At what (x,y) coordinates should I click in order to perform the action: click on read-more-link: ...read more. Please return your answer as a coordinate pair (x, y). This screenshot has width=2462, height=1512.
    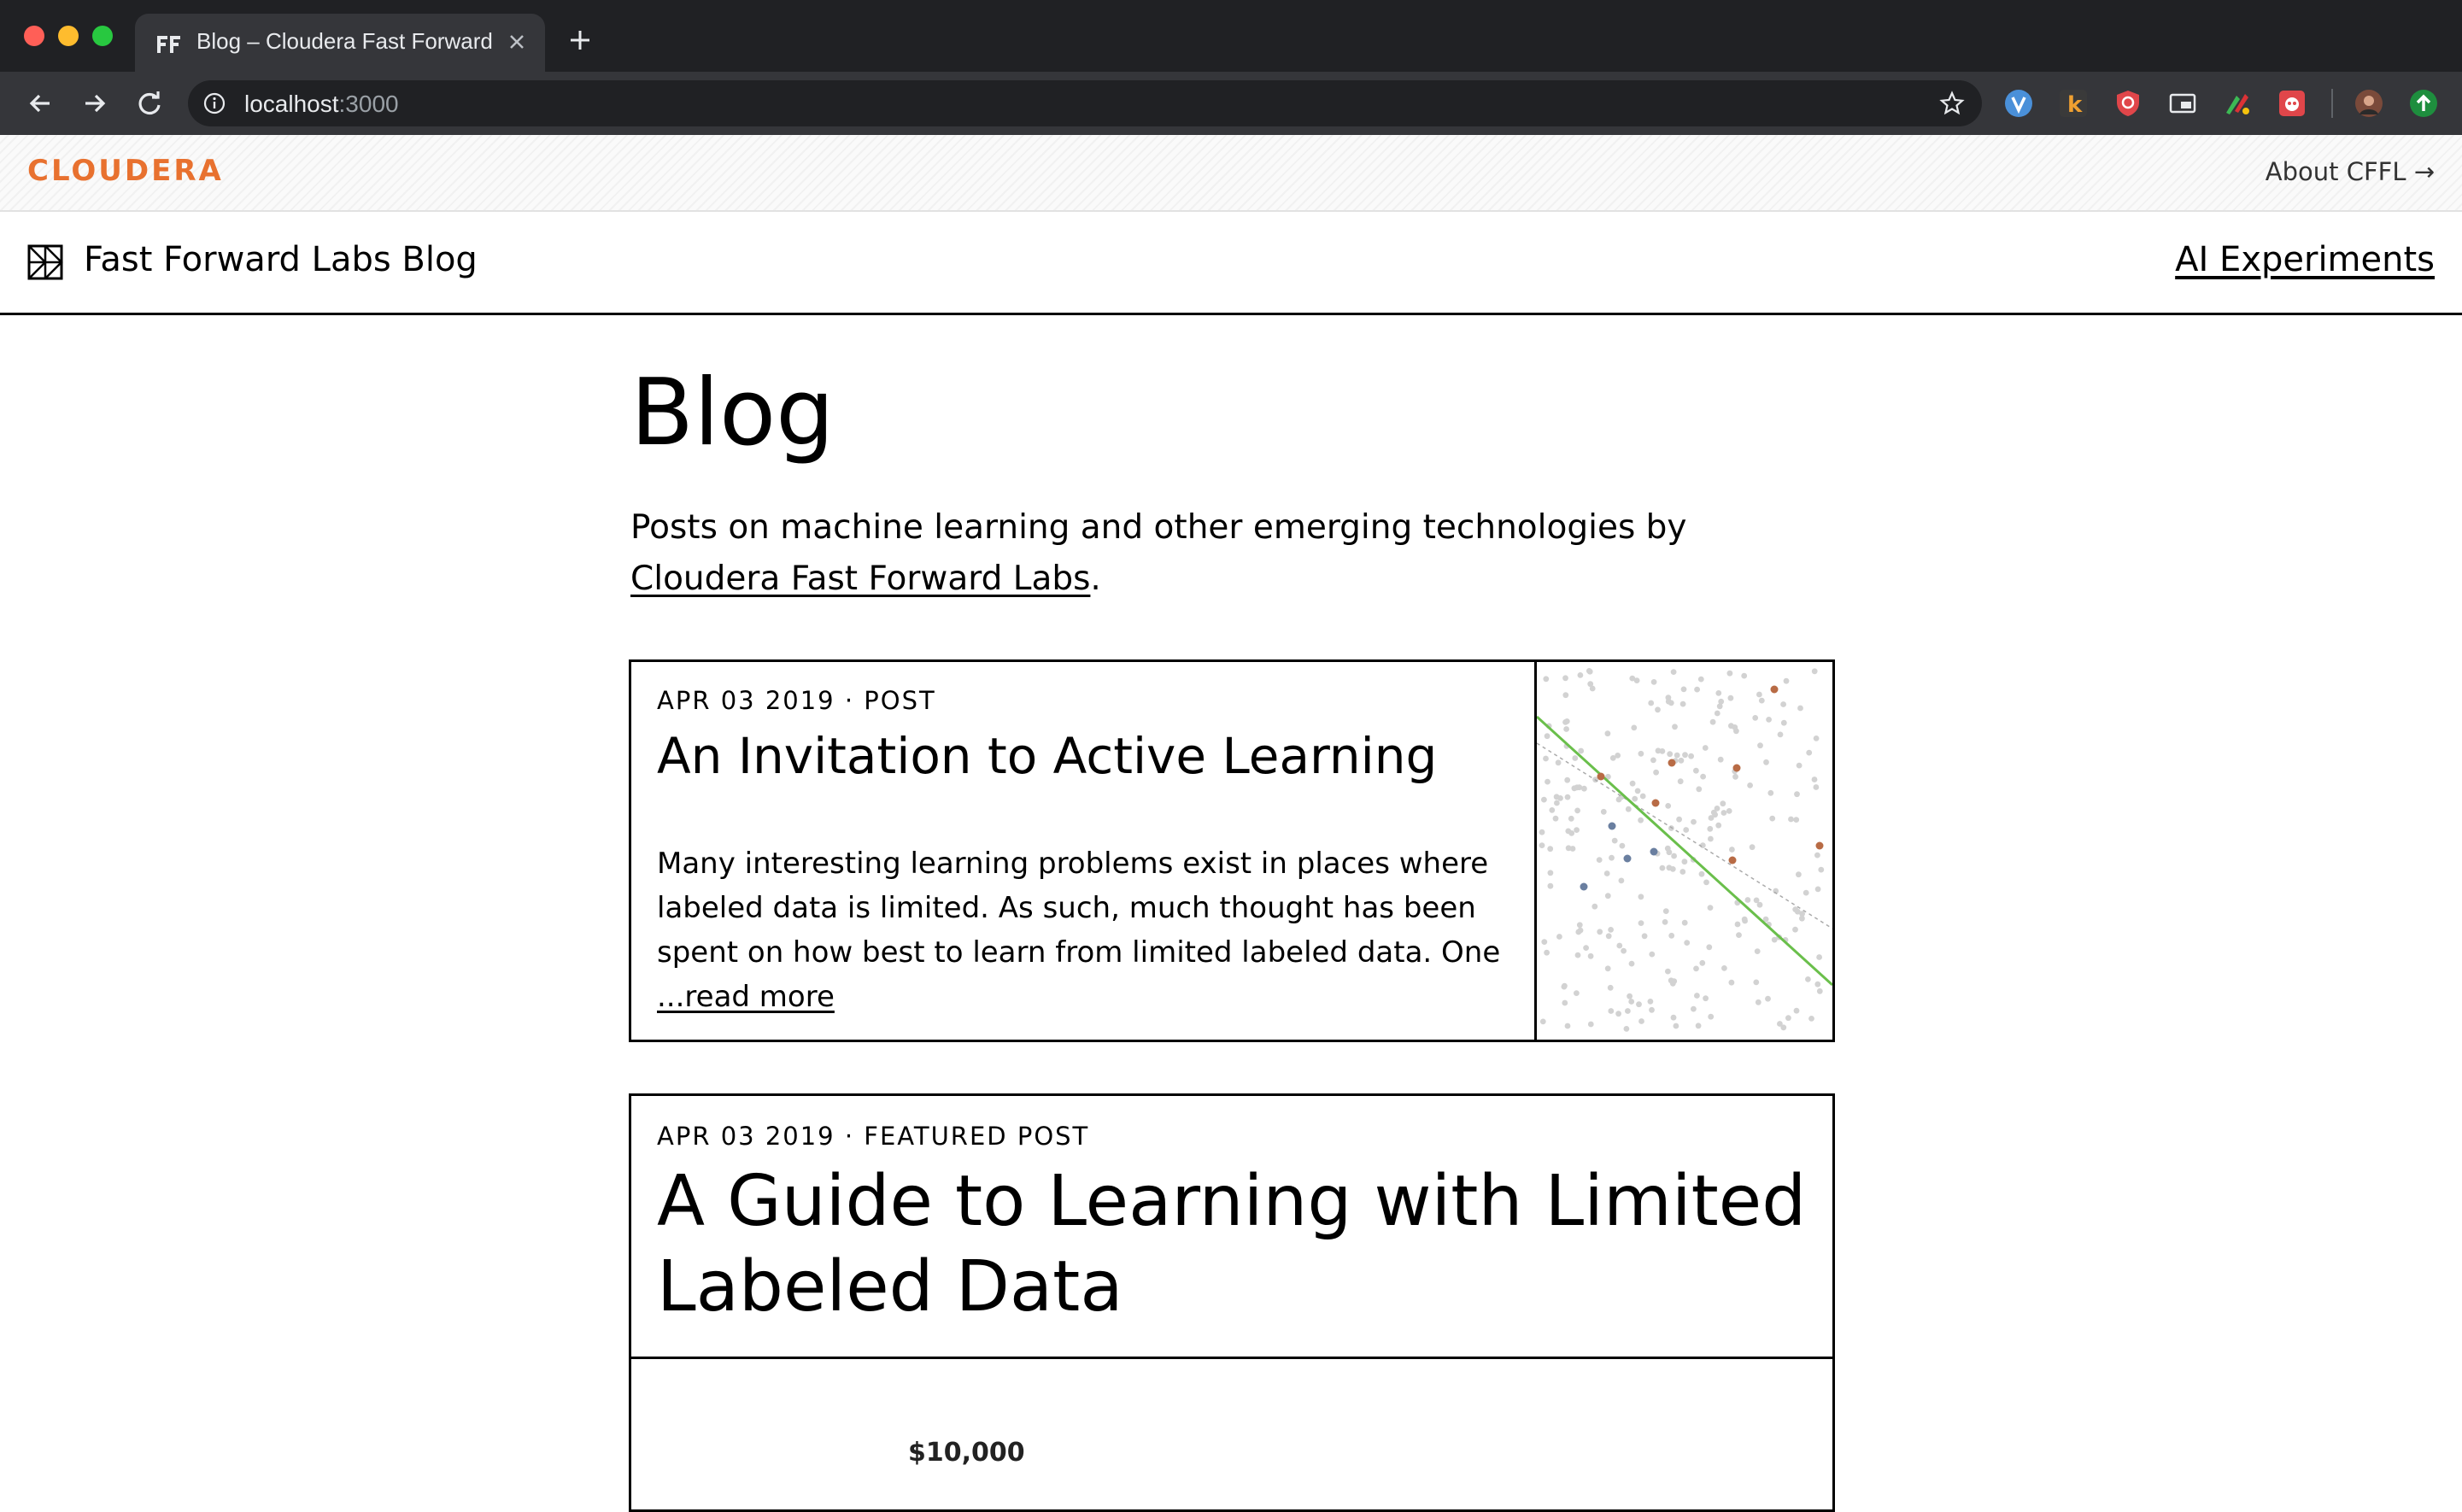
    Looking at the image, I should click on (746, 997).